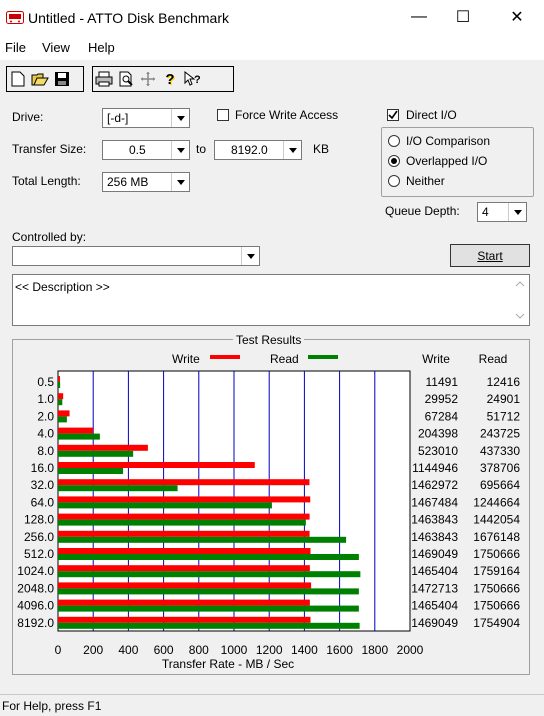 The height and width of the screenshot is (716, 544). I want to click on read-value-label: 24901, so click(504, 399).